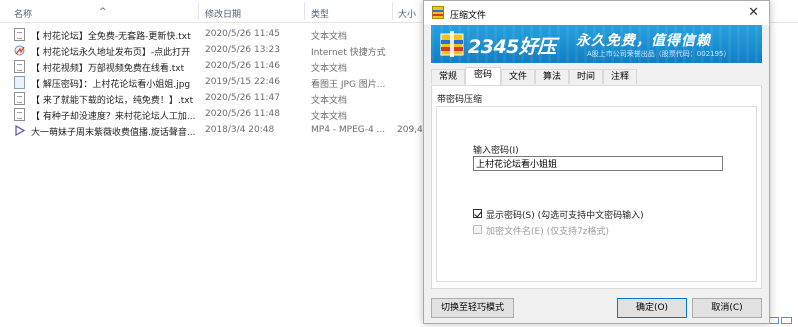 Image resolution: width=798 pixels, height=327 pixels. Describe the element at coordinates (407, 13) in the screenshot. I see `column-size: 大小` at that location.